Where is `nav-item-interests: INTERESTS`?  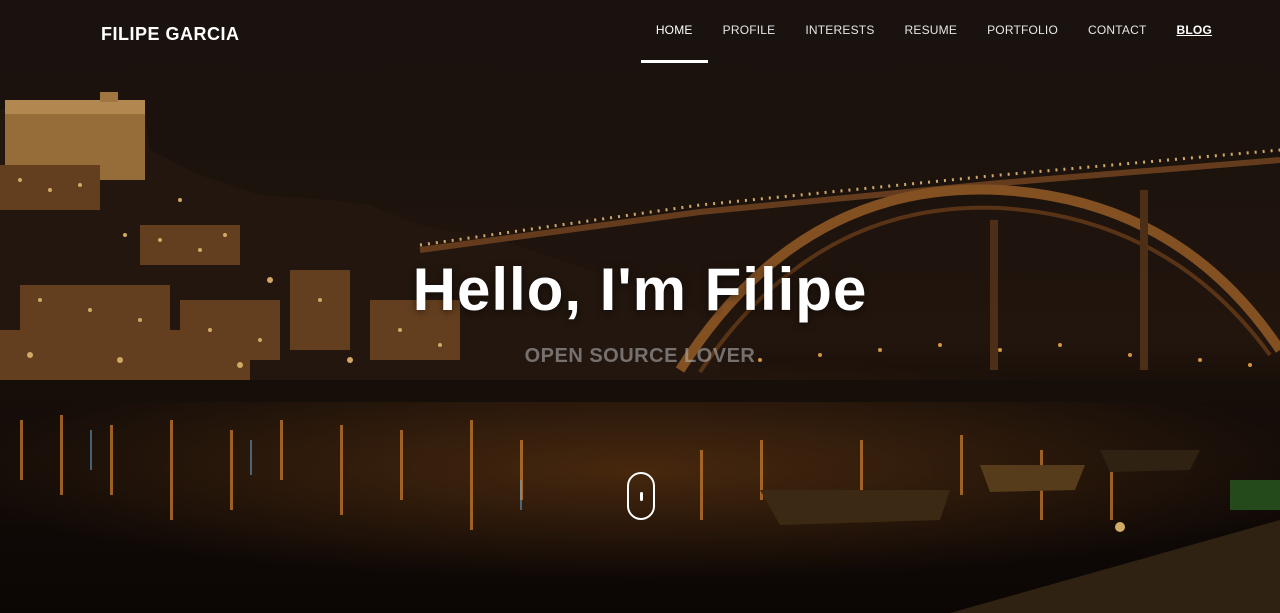 nav-item-interests: INTERESTS is located at coordinates (839, 31).